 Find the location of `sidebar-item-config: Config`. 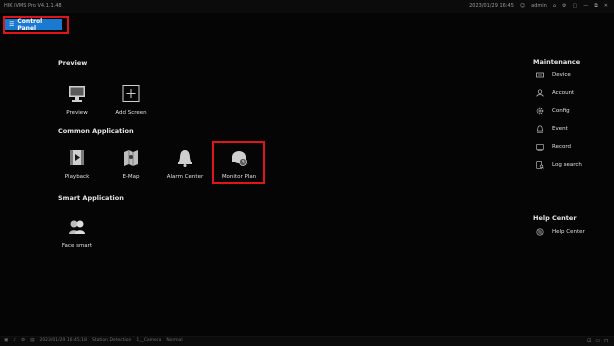

sidebar-item-config: Config is located at coordinates (553, 111).